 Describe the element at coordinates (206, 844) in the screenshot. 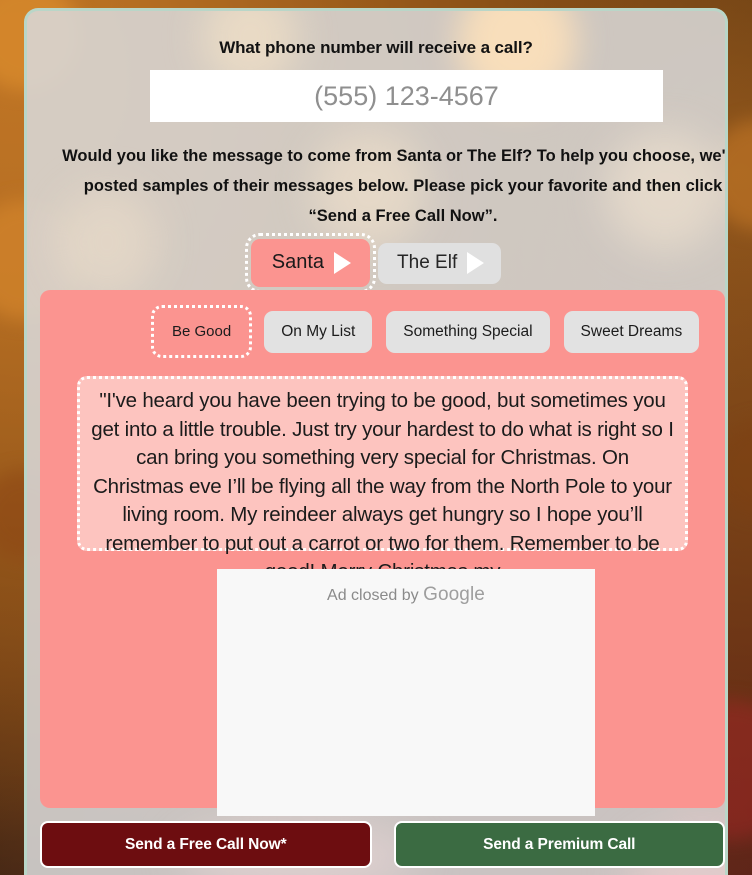

I see `send-free-call-button: Send a Free Call Now*` at that location.